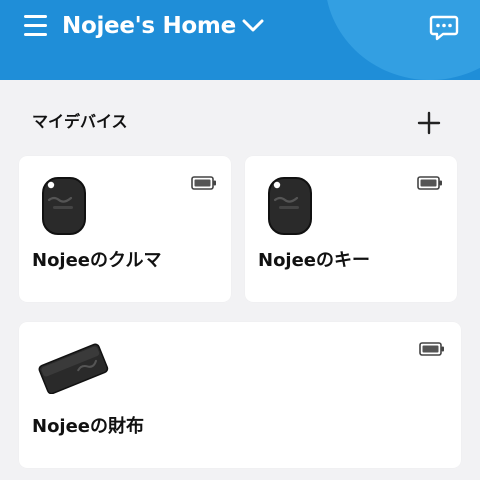  What do you see at coordinates (125, 229) in the screenshot?
I see `device-card: Nojeeのクルマ` at bounding box center [125, 229].